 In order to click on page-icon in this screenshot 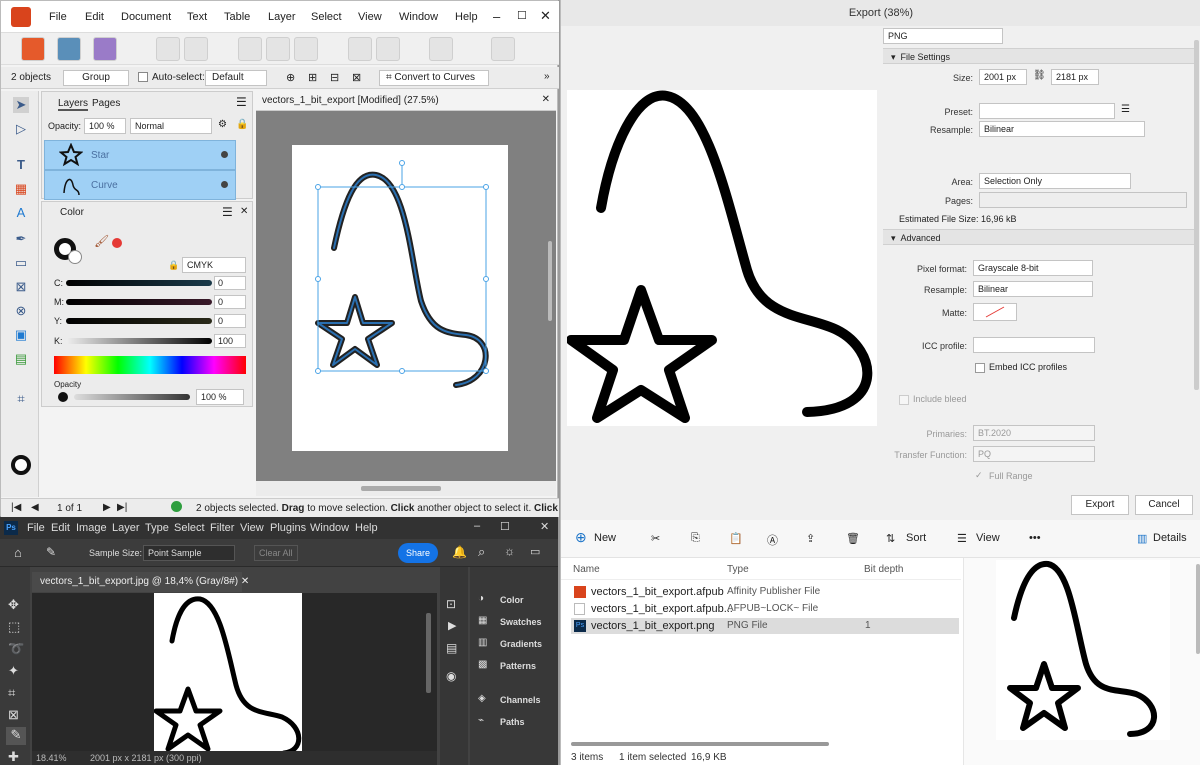, I will do `click(250, 49)`.